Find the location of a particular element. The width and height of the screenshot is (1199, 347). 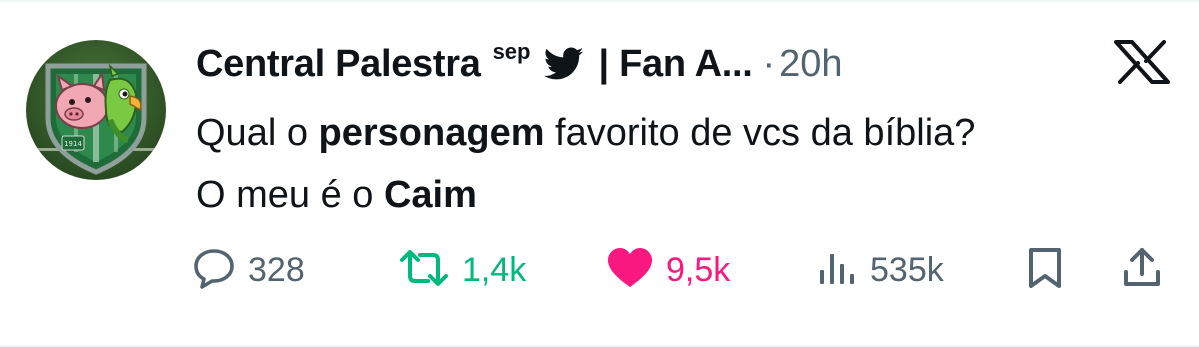

bookmark-button is located at coordinates (1045, 270).